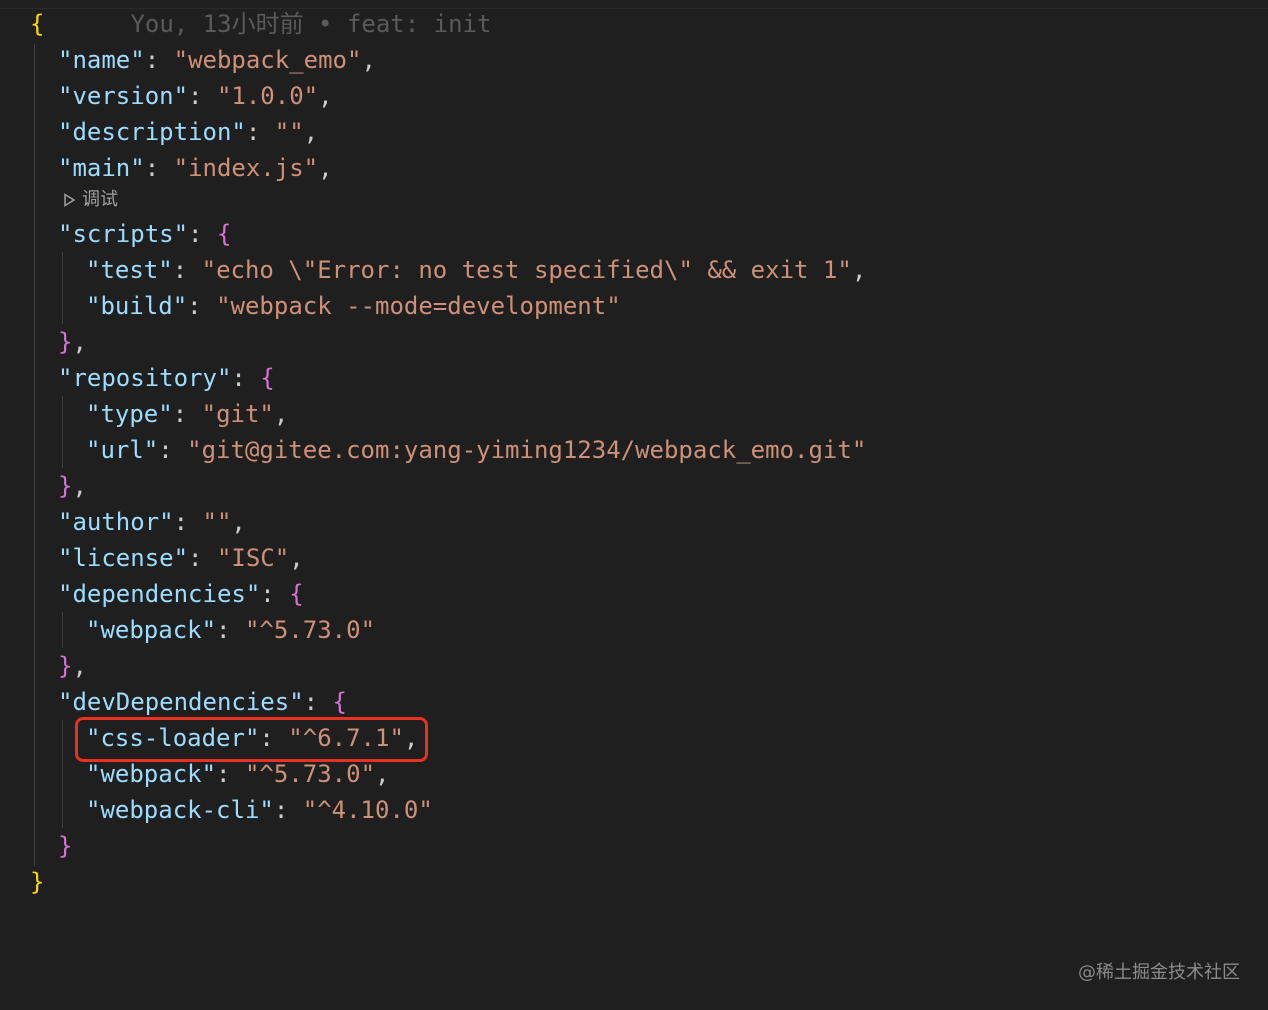  What do you see at coordinates (217, 60) in the screenshot?
I see `code-line-name: "name": "webpack_emo",` at bounding box center [217, 60].